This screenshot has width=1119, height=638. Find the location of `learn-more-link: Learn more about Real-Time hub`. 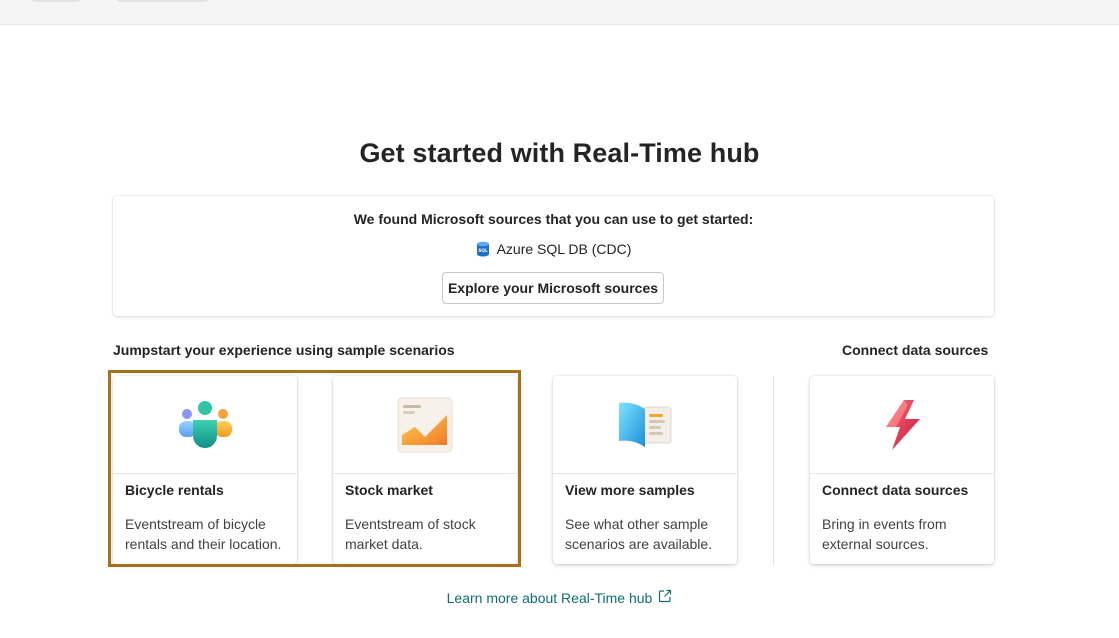

learn-more-link: Learn more about Real-Time hub is located at coordinates (559, 597).